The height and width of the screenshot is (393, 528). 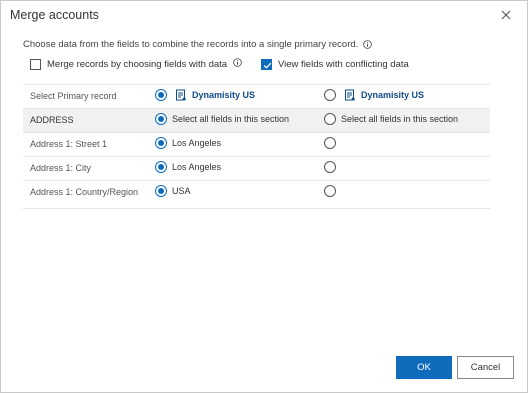 I want to click on ok-button: OK, so click(x=424, y=367).